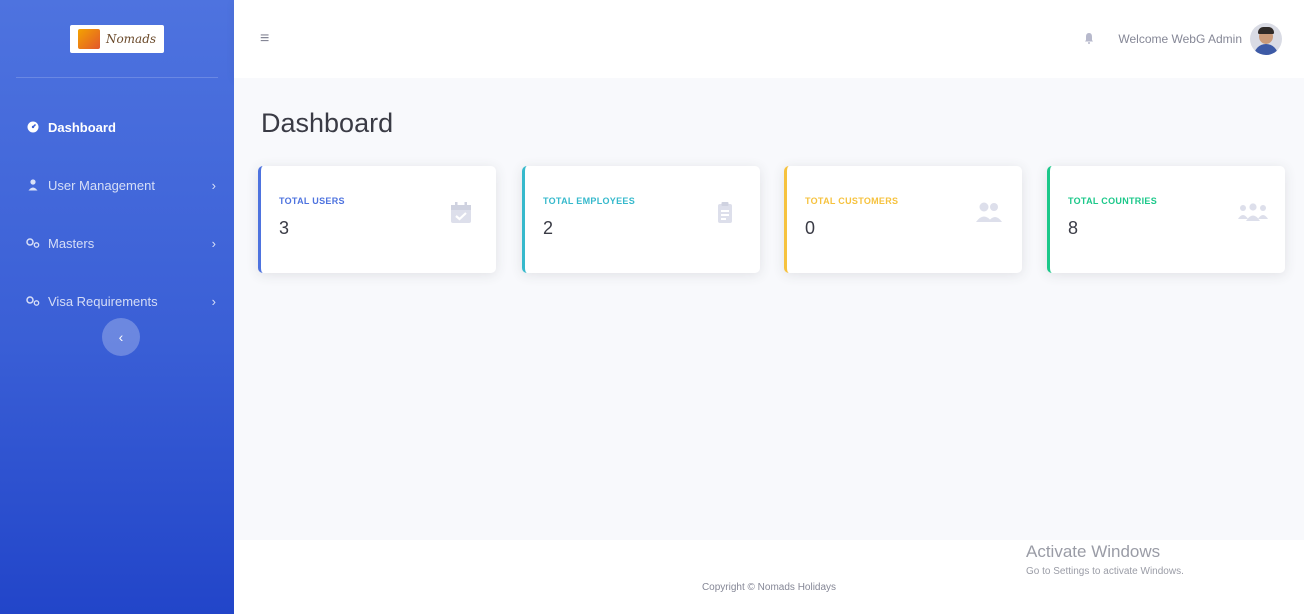  Describe the element at coordinates (769, 39) in the screenshot. I see `topbar: ≡ Welcome WebG Admin` at that location.